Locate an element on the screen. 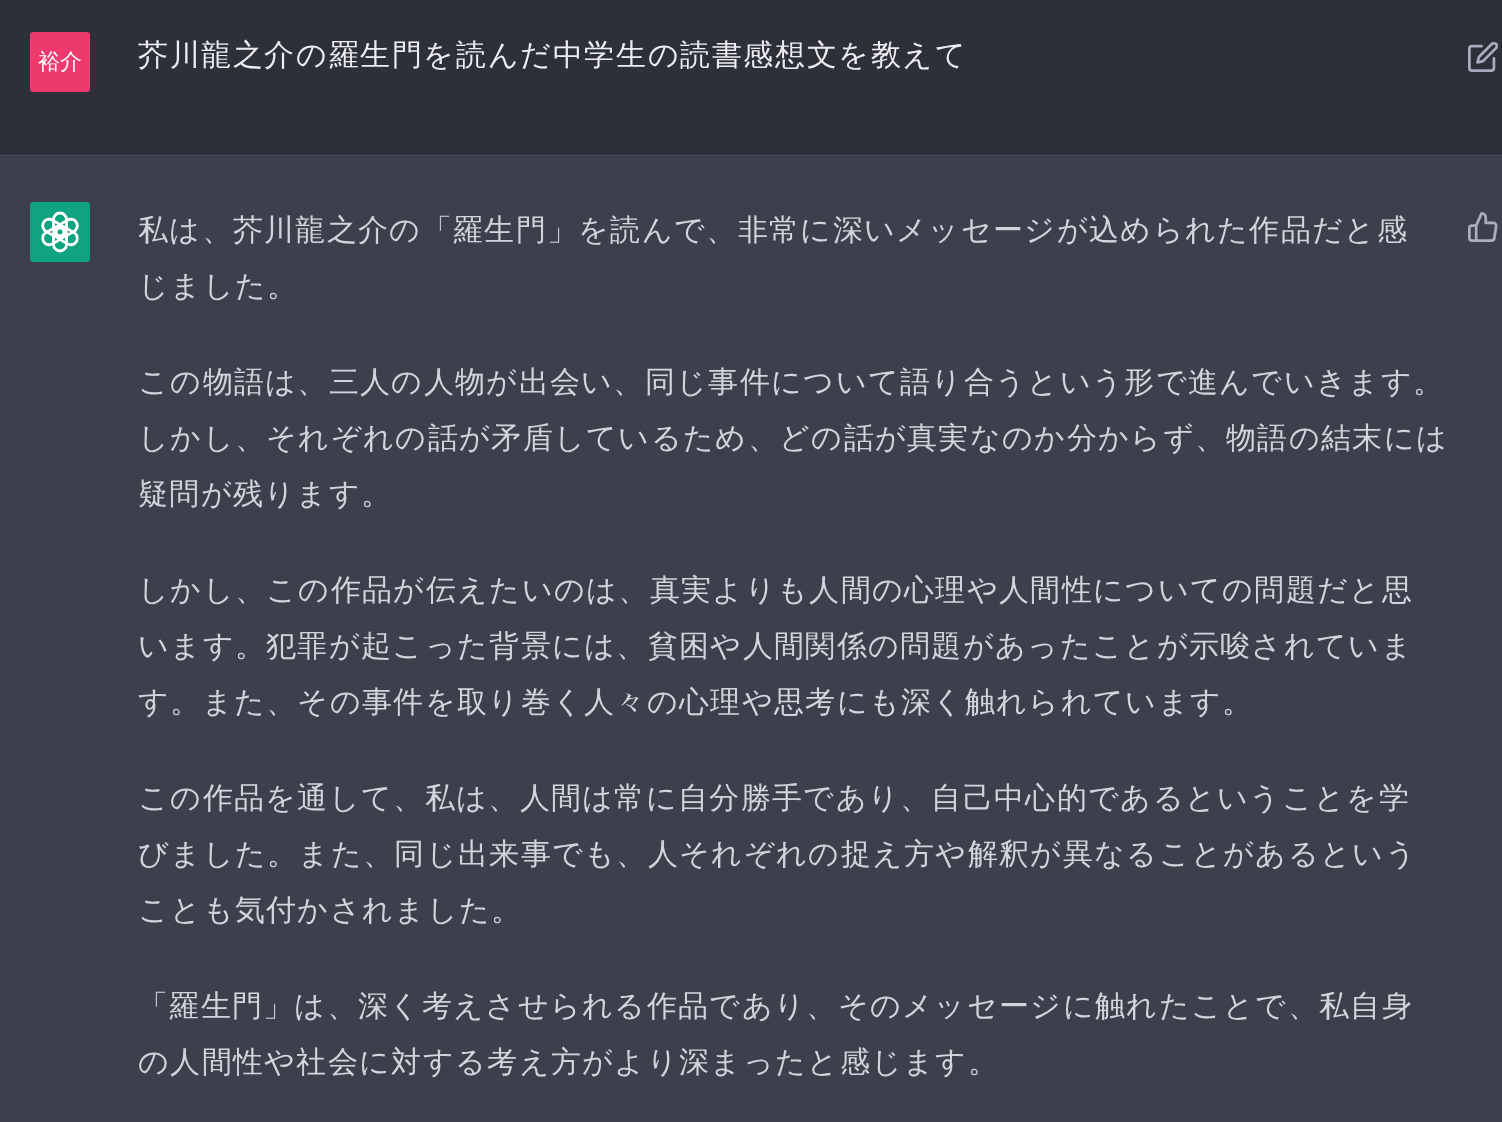 This screenshot has height=1122, width=1502. response-paragraph: この作品を通して、私は、人間は常に自分勝手であり、自己中心的であるということを学 びました。また、同じ出来事でも、人それぞれの捉え方や解釈が異なることがあるという ことも気付かされました。 is located at coordinates (778, 854).